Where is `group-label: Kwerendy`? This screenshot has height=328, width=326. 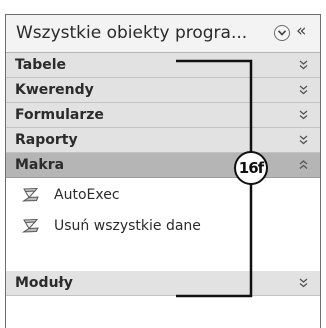
group-label: Kwerendy is located at coordinates (54, 90).